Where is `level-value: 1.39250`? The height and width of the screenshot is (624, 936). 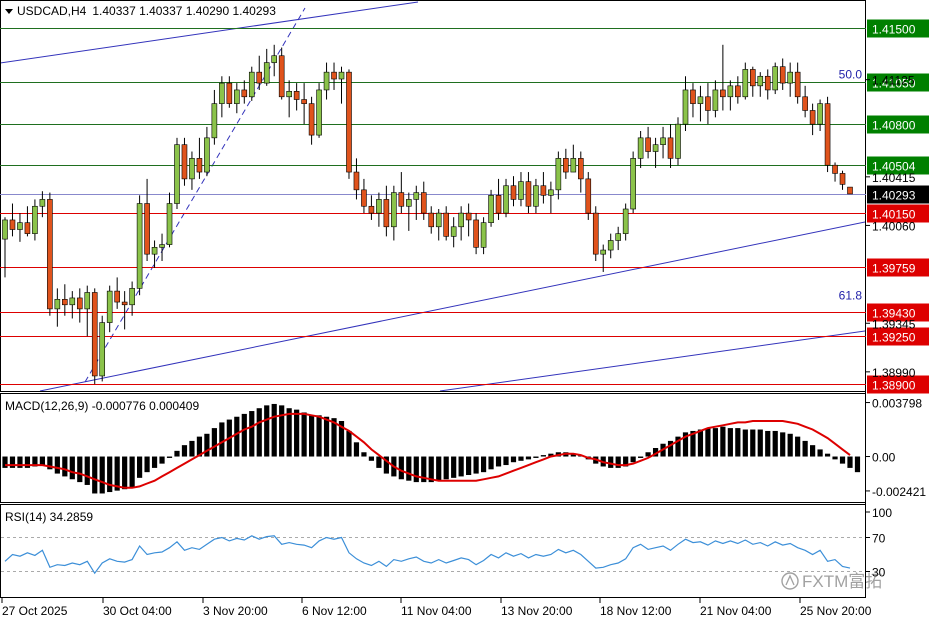
level-value: 1.39250 is located at coordinates (894, 338).